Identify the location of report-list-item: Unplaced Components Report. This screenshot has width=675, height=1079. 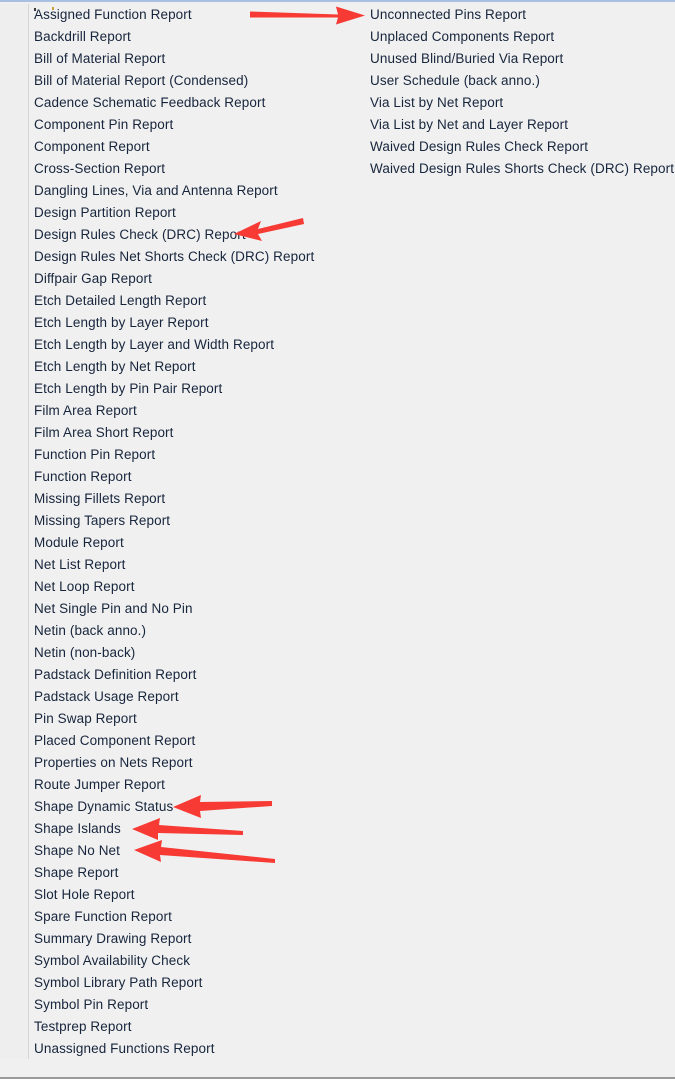
(520, 37).